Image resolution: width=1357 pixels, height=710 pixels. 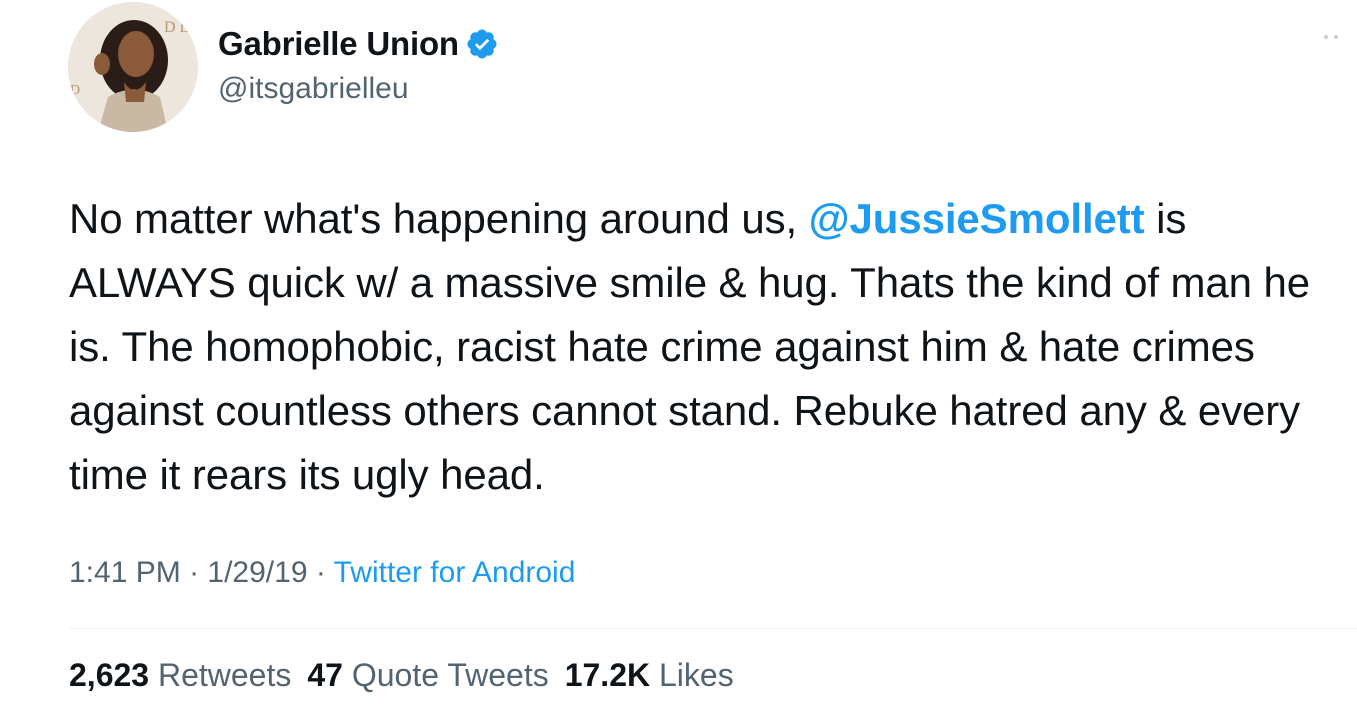 I want to click on likes-stat: 17.2K Likes, so click(x=649, y=675).